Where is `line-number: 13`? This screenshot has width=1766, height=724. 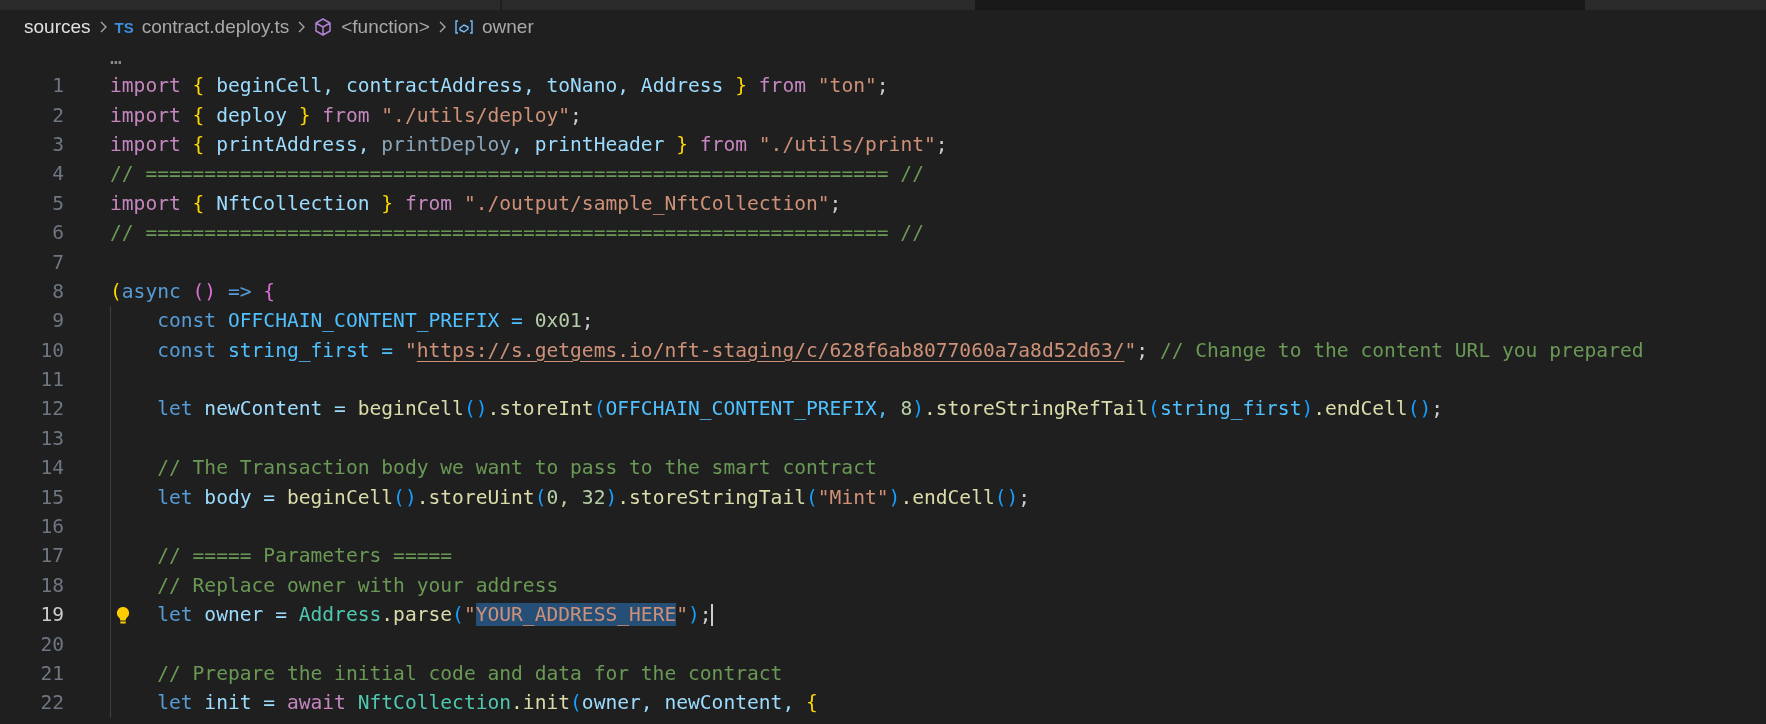
line-number: 13 is located at coordinates (51, 438).